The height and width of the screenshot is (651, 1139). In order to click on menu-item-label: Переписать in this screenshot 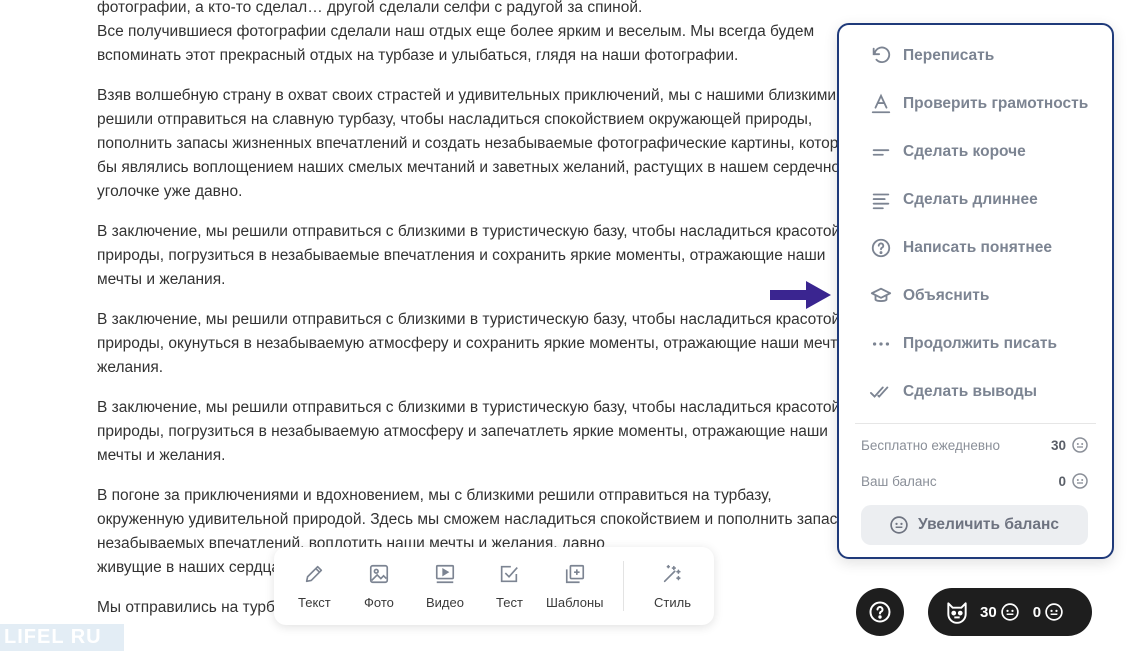, I will do `click(949, 55)`.